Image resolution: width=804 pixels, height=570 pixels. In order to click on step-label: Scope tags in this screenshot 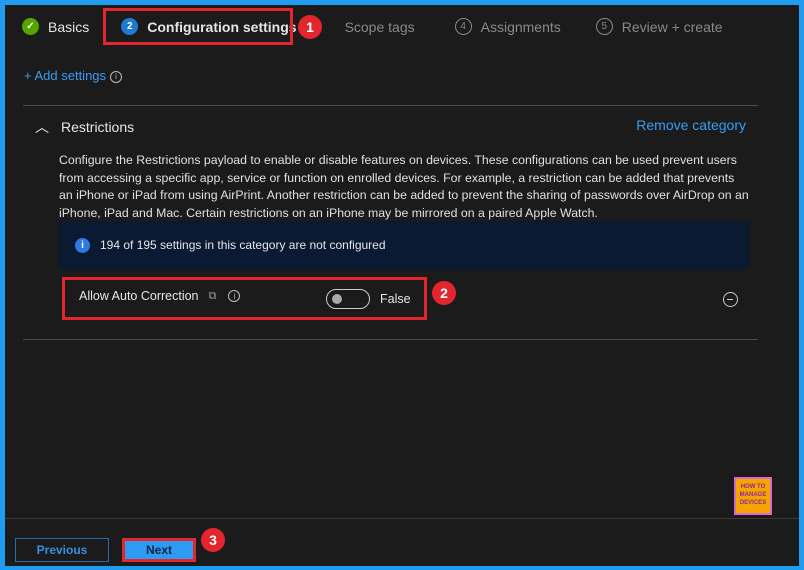, I will do `click(379, 26)`.